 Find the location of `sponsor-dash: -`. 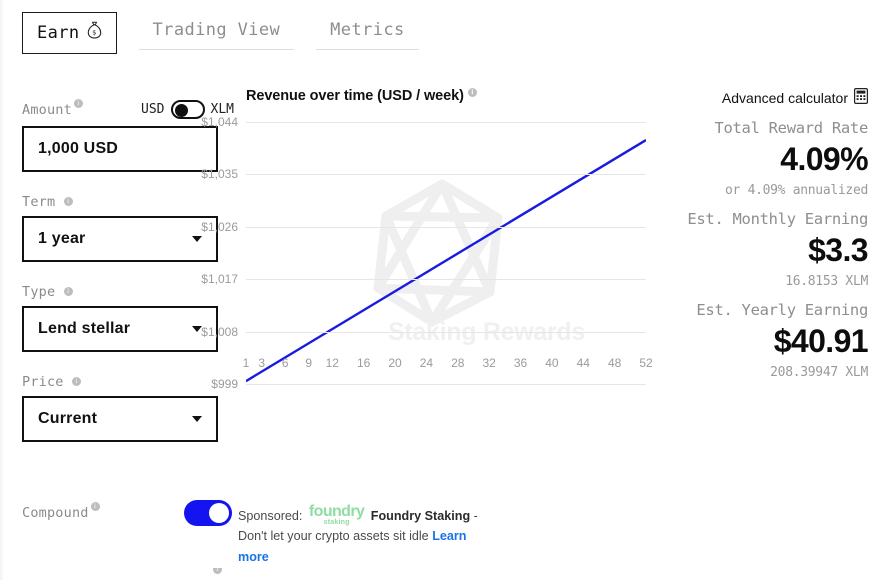

sponsor-dash: - is located at coordinates (475, 516).